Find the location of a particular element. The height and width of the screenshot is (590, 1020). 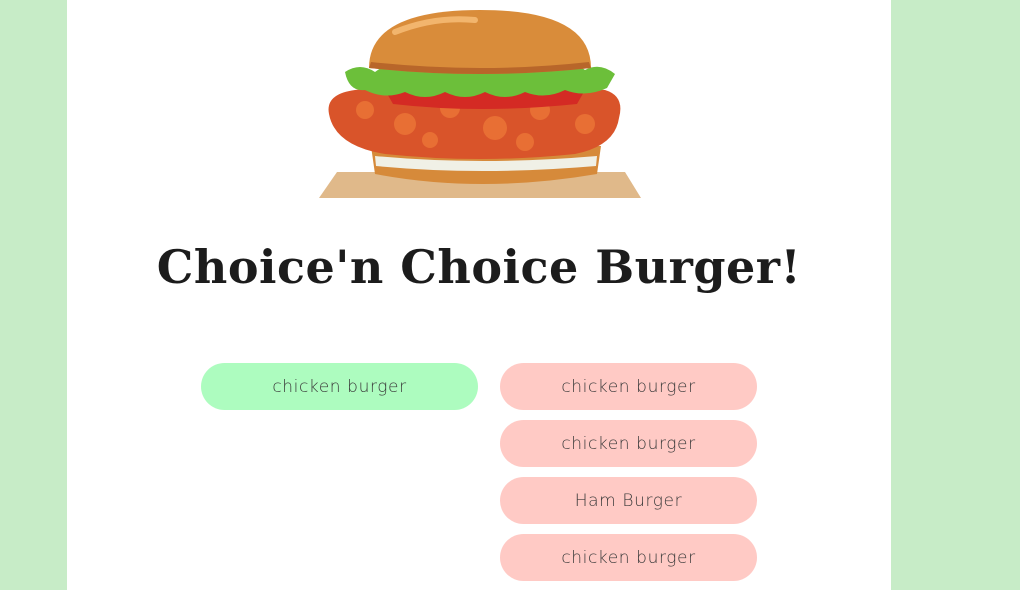

page-title: Choice'n Choice Burger! is located at coordinates (479, 267).